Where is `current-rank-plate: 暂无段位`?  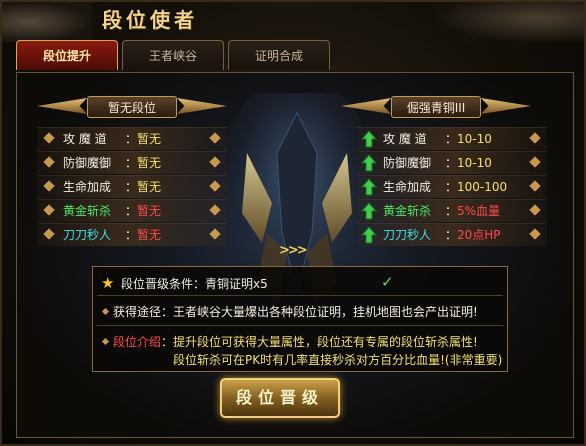 current-rank-plate: 暂无段位 is located at coordinates (132, 107).